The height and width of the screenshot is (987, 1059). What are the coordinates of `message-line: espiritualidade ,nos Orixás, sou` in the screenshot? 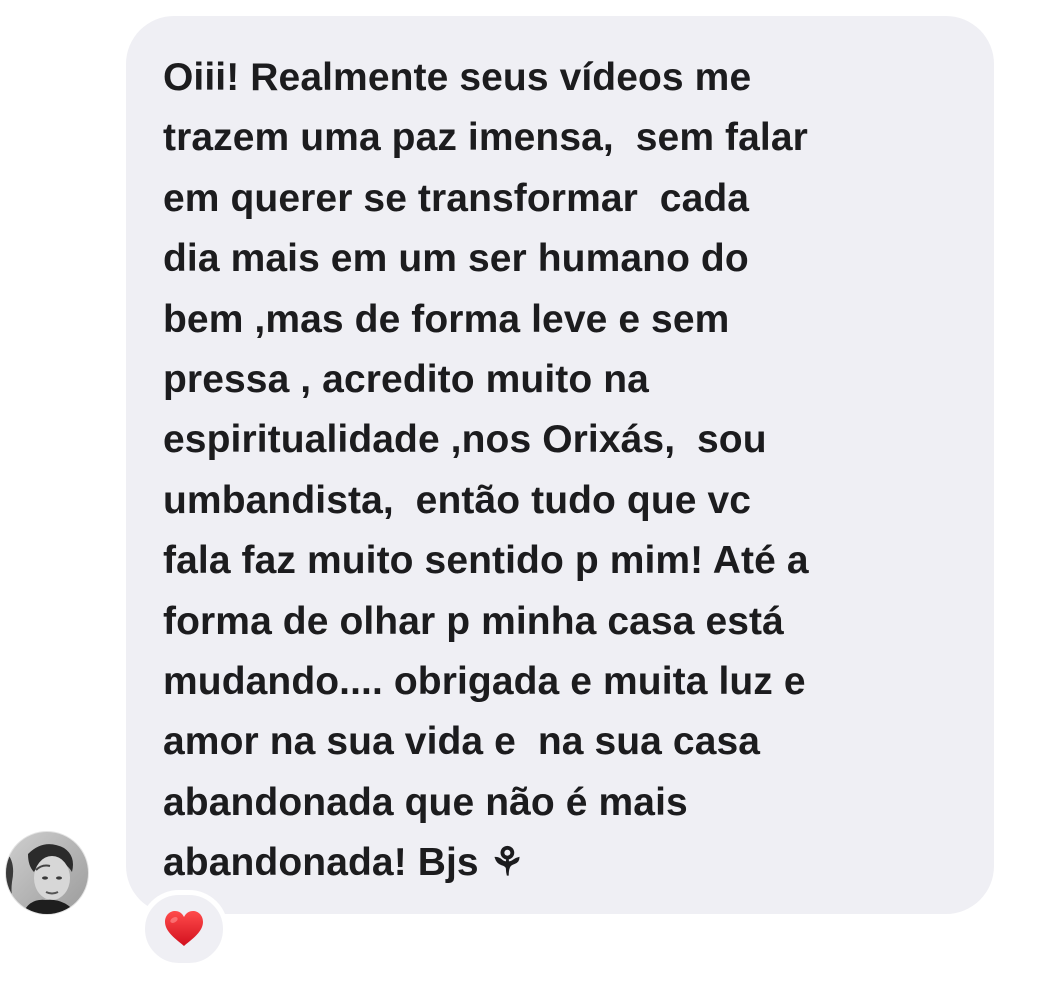 It's located at (465, 440).